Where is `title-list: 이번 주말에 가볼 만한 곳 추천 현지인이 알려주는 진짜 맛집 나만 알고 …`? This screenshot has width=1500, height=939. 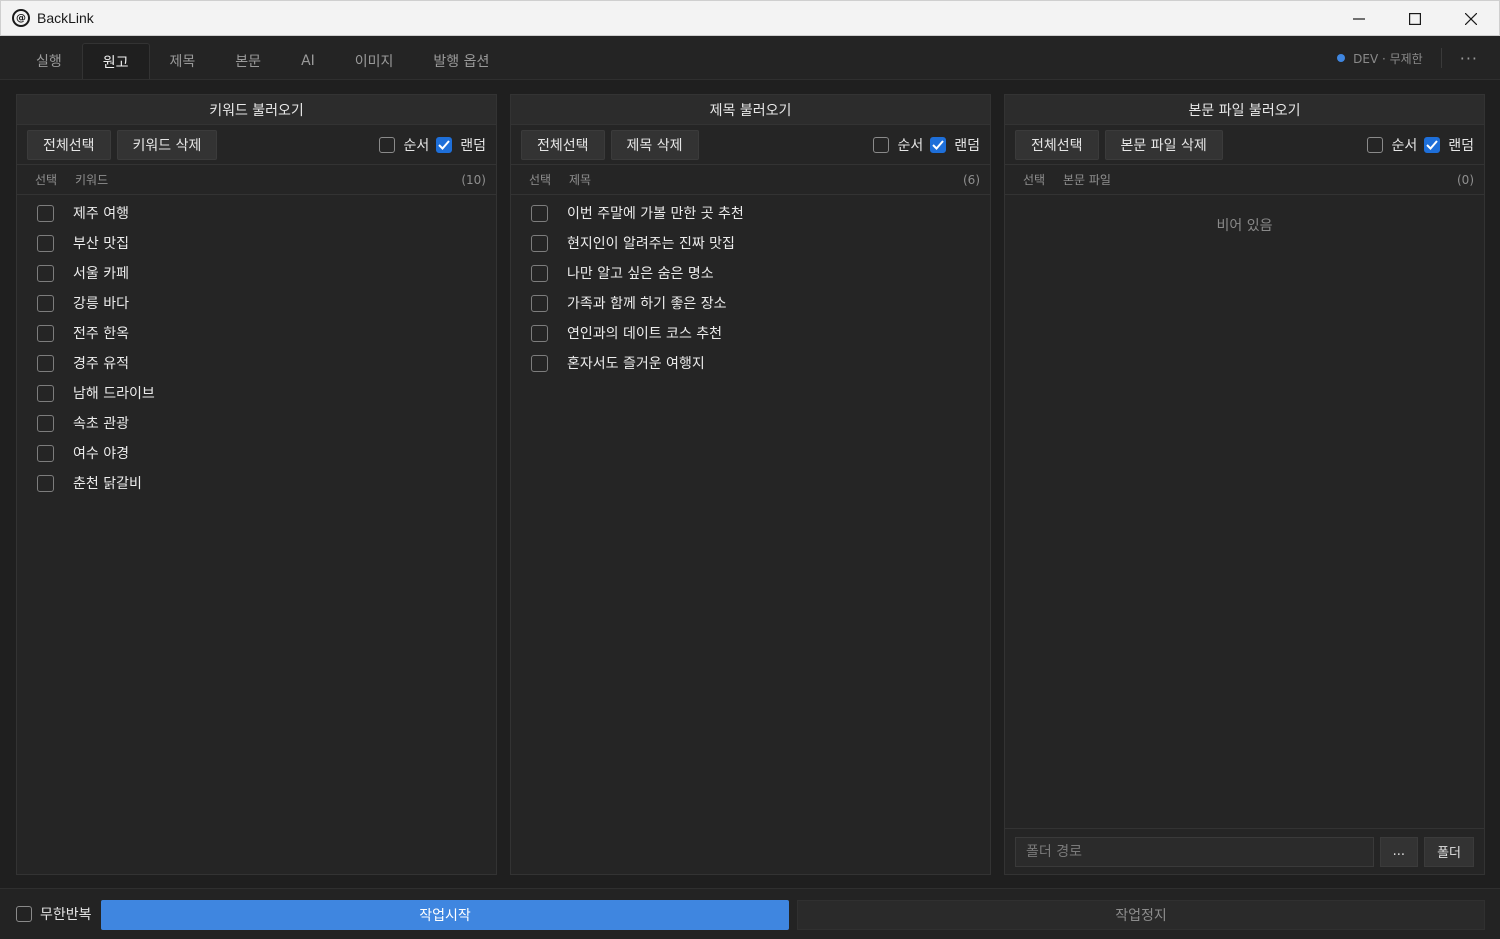 title-list: 이번 주말에 가볼 만한 곳 추천 현지인이 알려주는 진짜 맛집 나만 알고 … is located at coordinates (750, 286).